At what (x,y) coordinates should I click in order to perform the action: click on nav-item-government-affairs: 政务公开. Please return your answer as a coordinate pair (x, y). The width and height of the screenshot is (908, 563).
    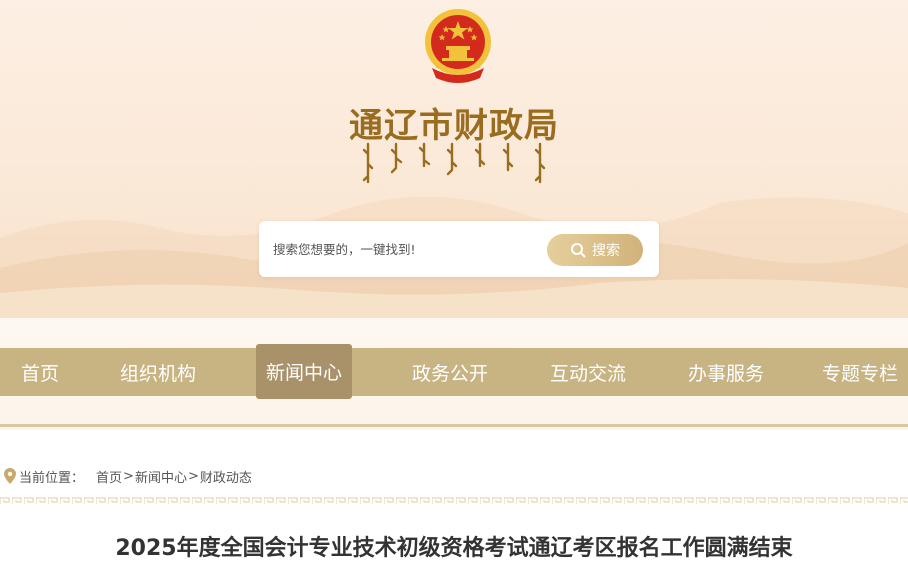
    Looking at the image, I should click on (450, 372).